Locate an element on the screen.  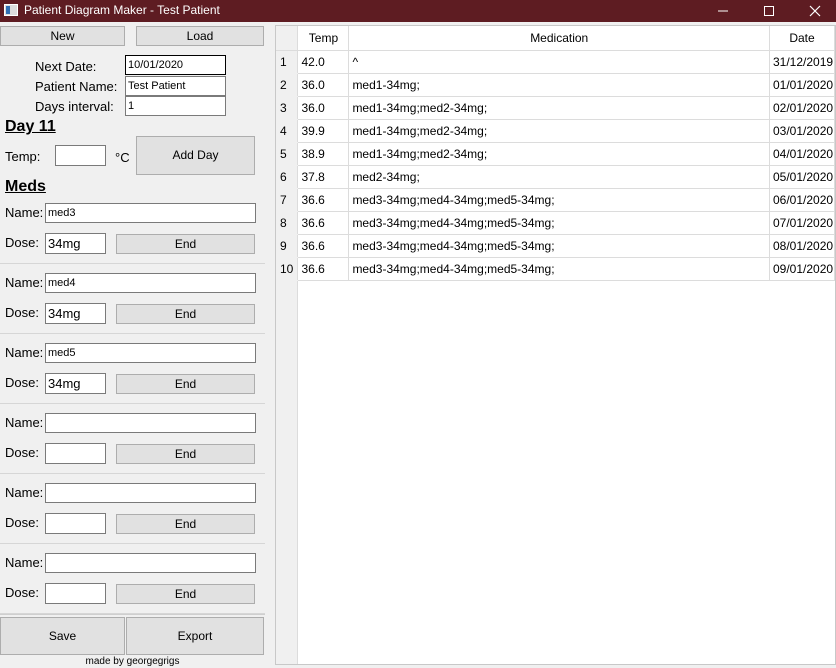
temp-cell: 42.0 is located at coordinates (323, 62).